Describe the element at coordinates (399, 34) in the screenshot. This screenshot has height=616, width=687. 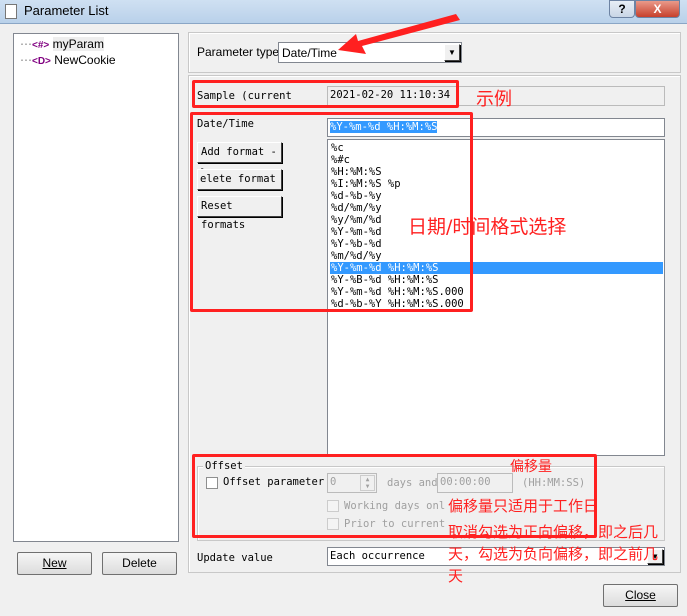
I see `red-arrow-icon` at that location.